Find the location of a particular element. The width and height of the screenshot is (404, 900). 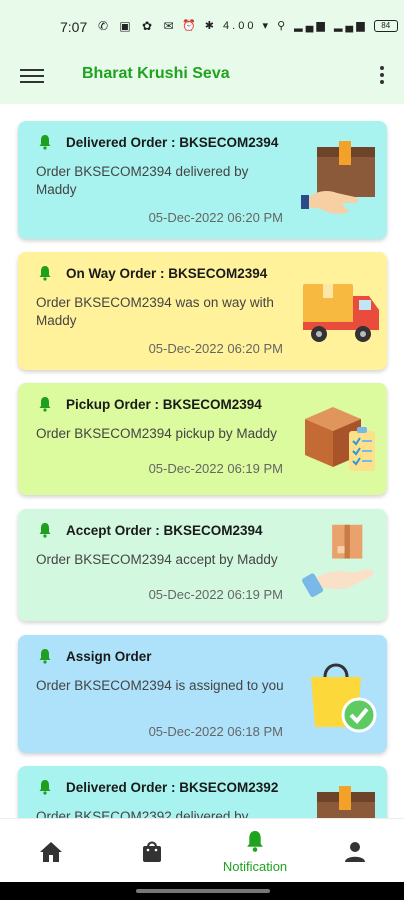

person-icon is located at coordinates (355, 852).